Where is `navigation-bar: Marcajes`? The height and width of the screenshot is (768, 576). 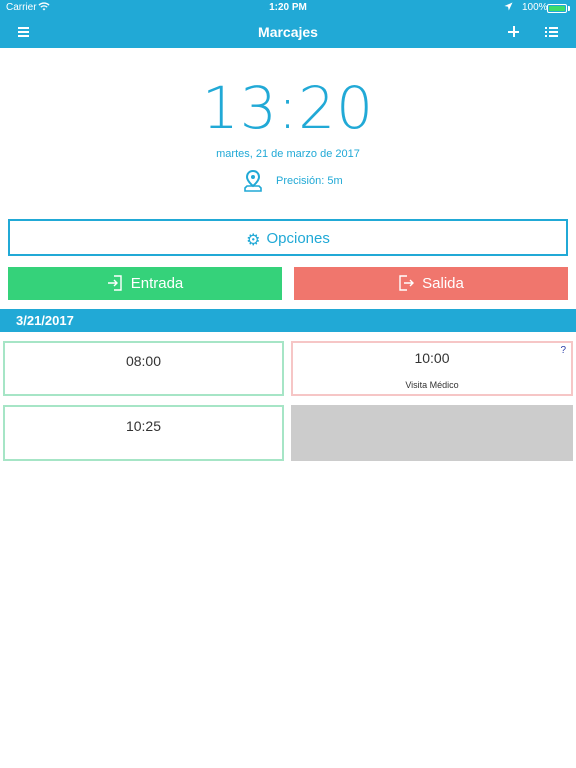 navigation-bar: Marcajes is located at coordinates (288, 32).